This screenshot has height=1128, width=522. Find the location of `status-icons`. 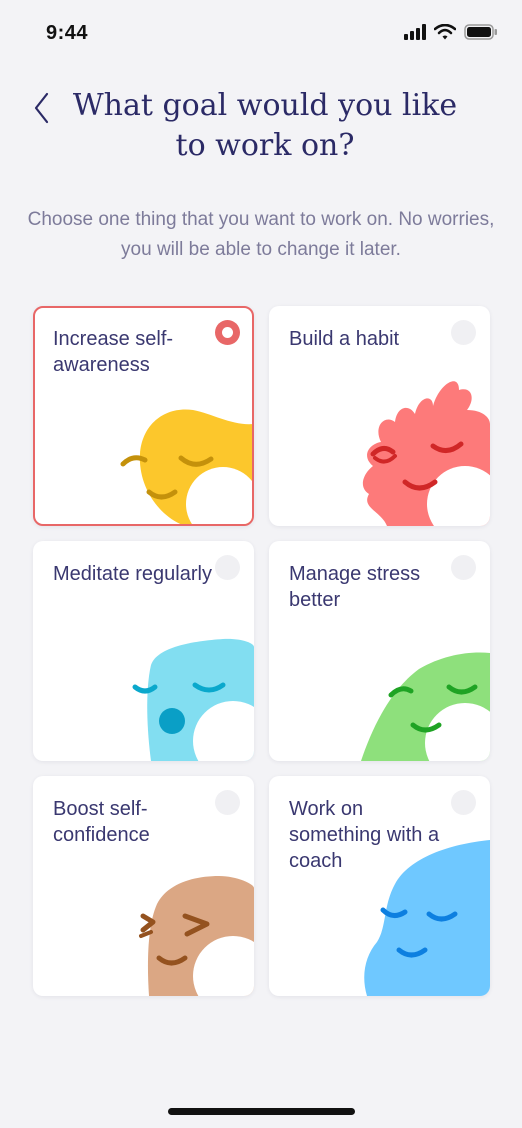

status-icons is located at coordinates (451, 32).